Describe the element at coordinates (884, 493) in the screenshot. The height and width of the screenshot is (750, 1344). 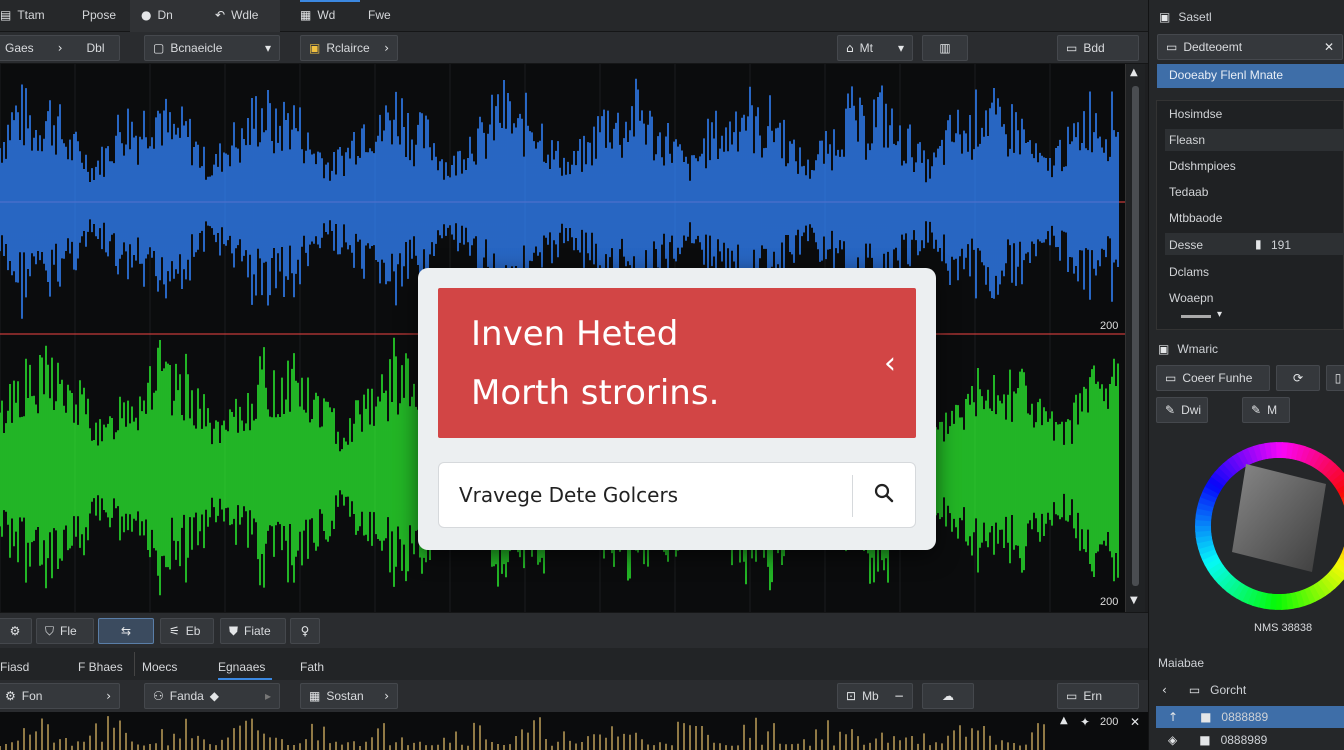
I see `search-icon` at that location.